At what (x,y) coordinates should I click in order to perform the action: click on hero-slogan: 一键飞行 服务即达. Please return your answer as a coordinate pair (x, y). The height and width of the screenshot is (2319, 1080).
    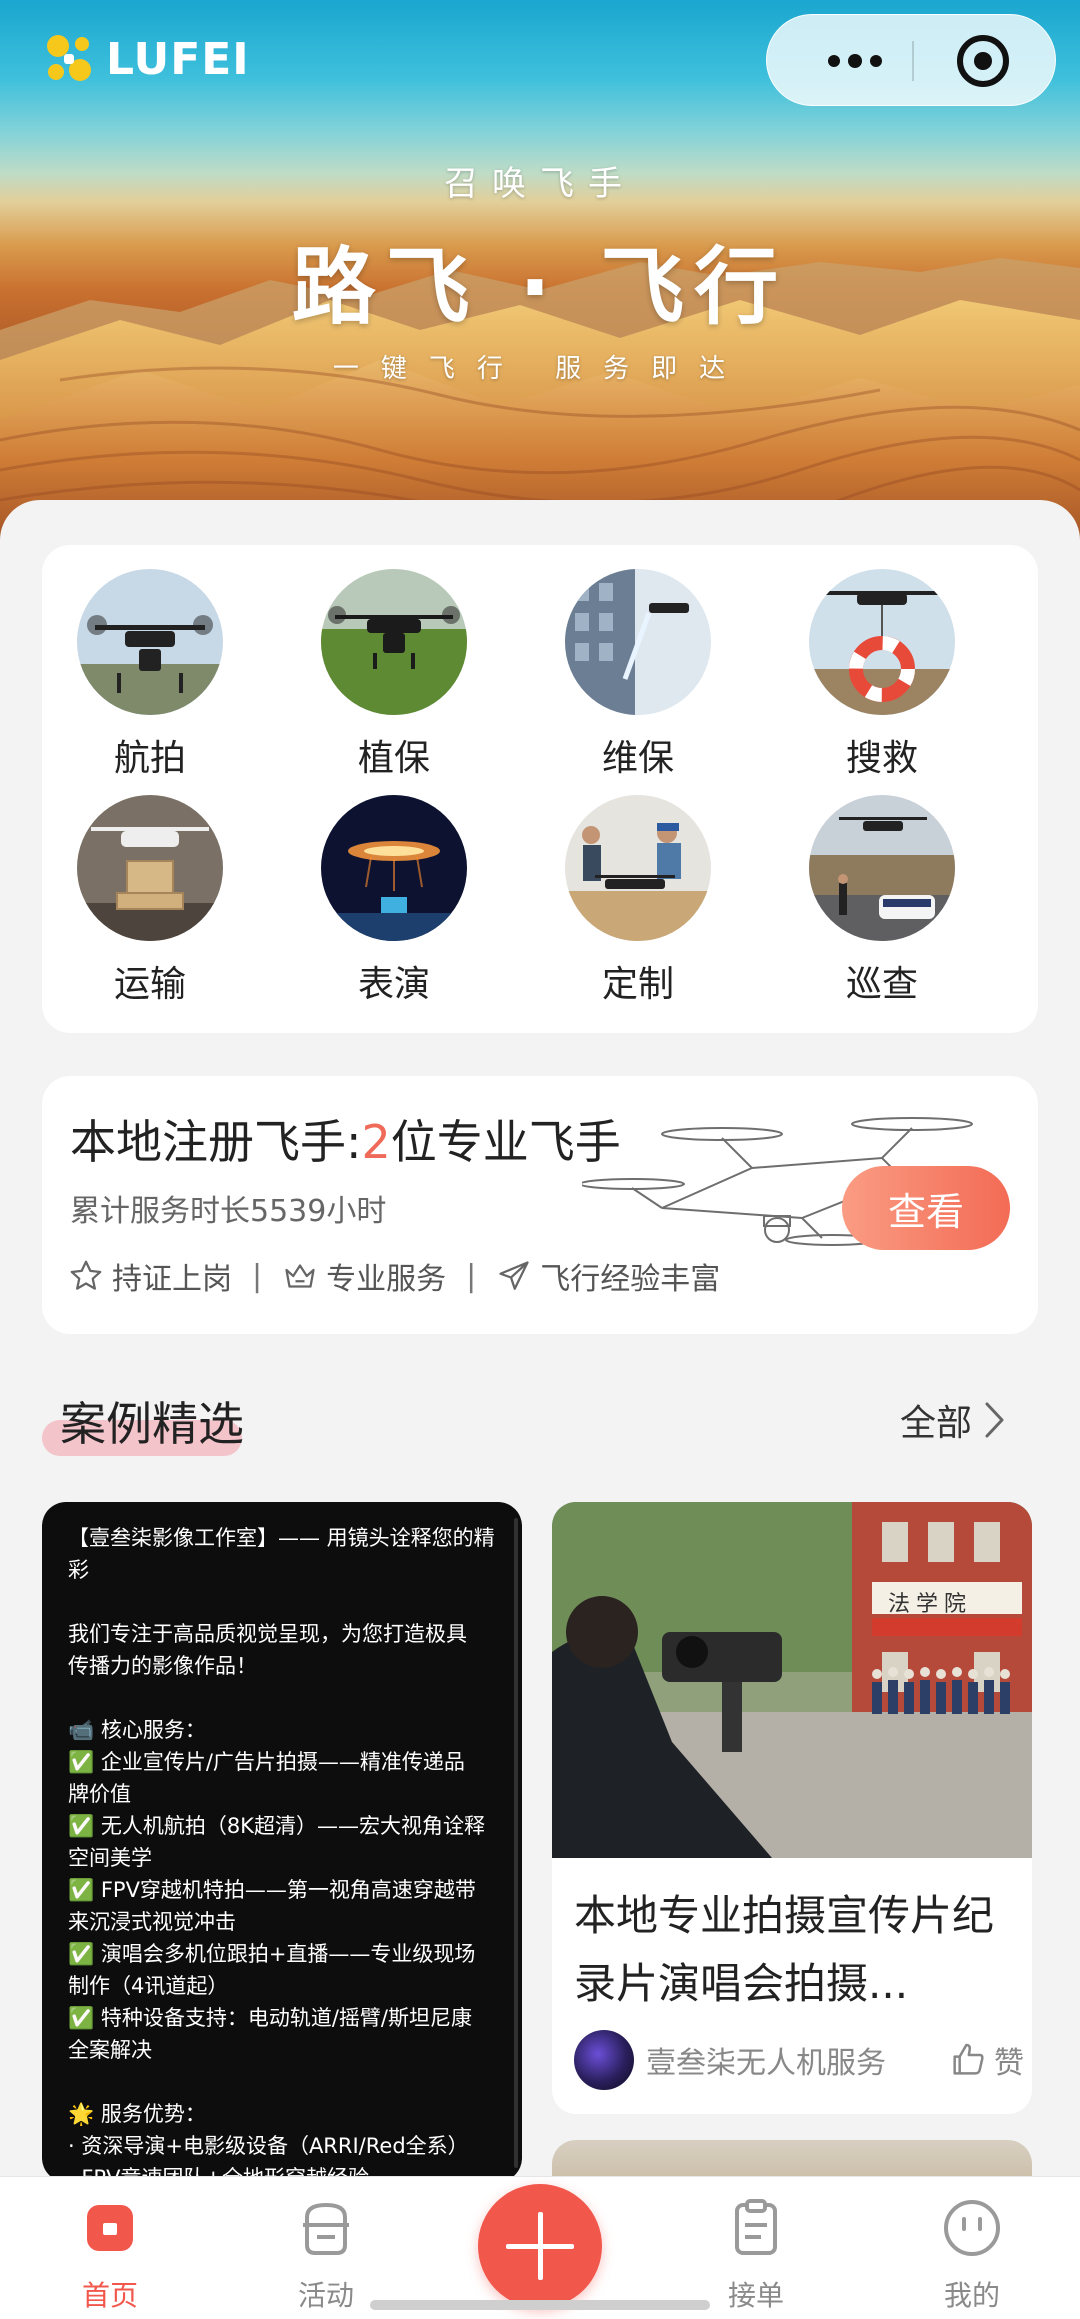
    Looking at the image, I should click on (540, 369).